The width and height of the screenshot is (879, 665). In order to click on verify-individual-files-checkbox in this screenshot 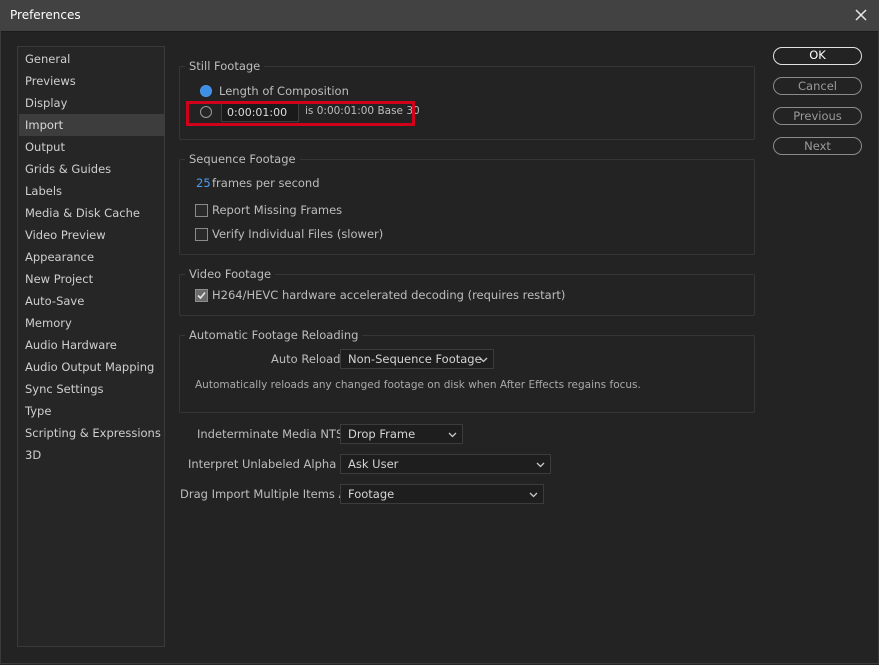, I will do `click(201, 234)`.